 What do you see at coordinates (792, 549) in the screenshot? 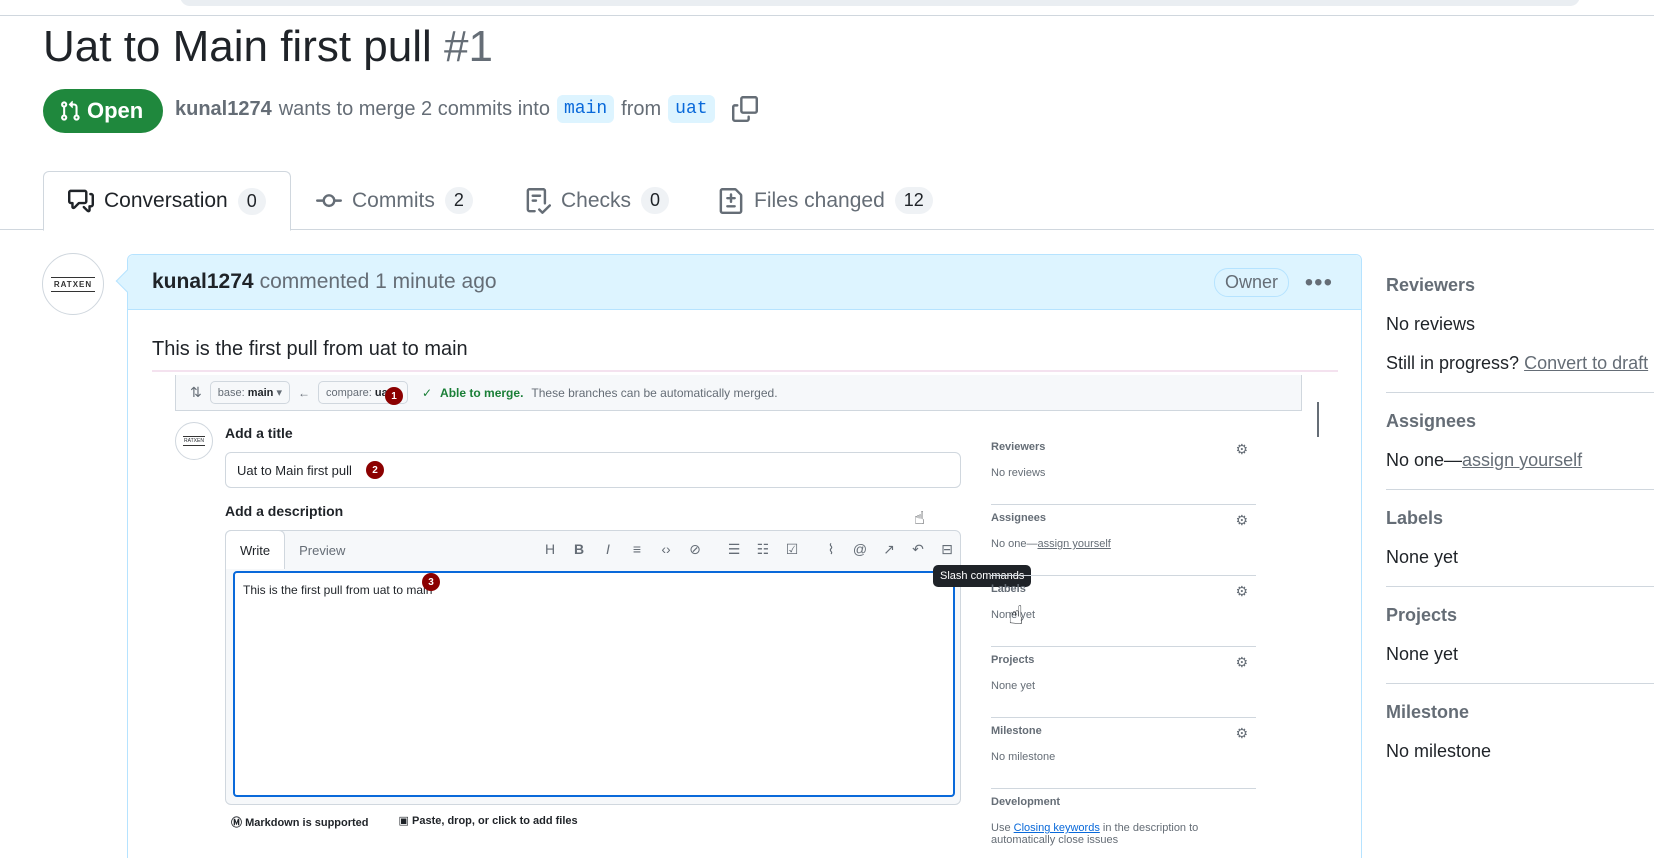
I see `task-list-icon: ☑` at bounding box center [792, 549].